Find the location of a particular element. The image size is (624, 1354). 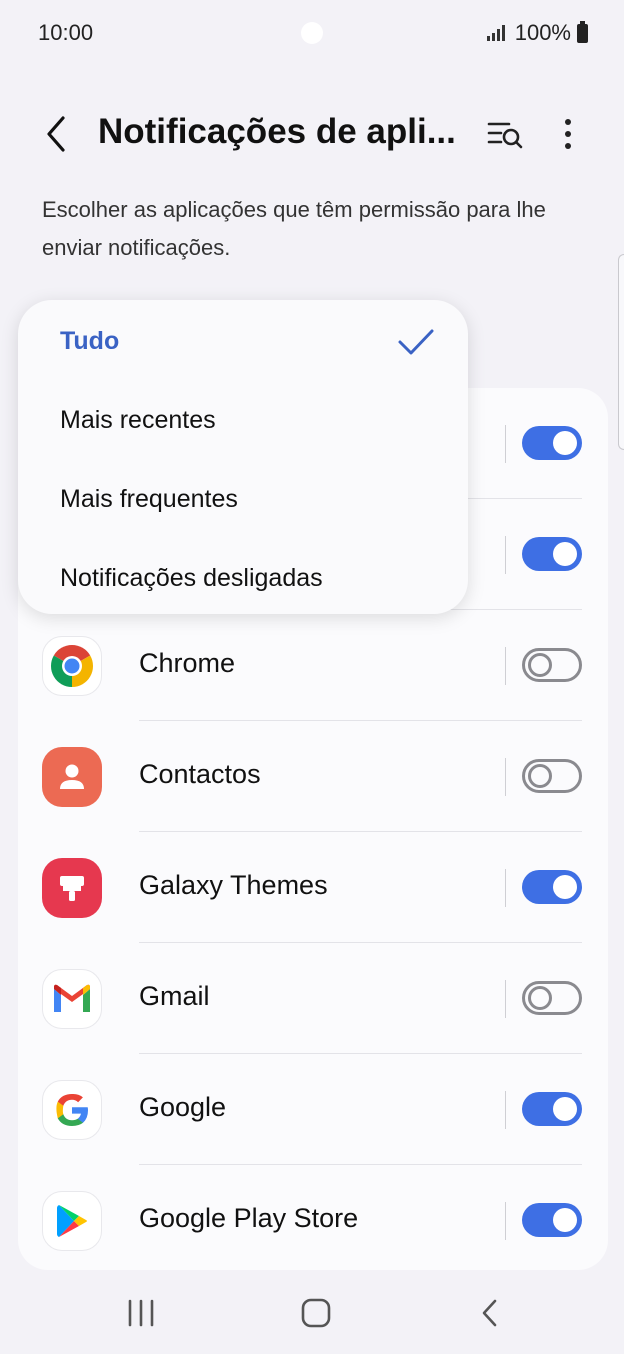

chrome-notification-toggle is located at coordinates (552, 665).